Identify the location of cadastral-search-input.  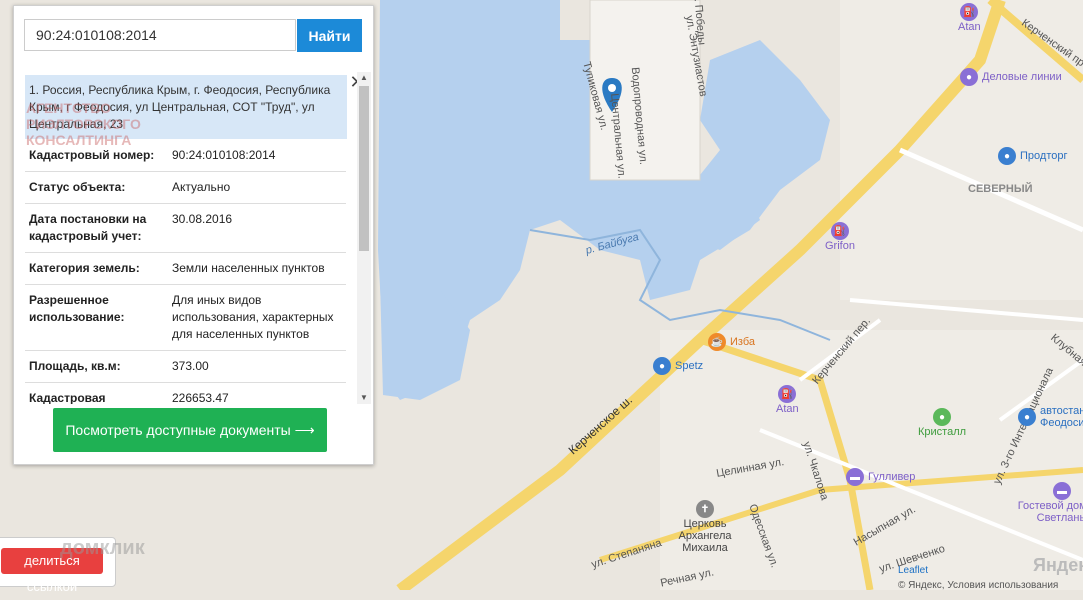
(160, 35).